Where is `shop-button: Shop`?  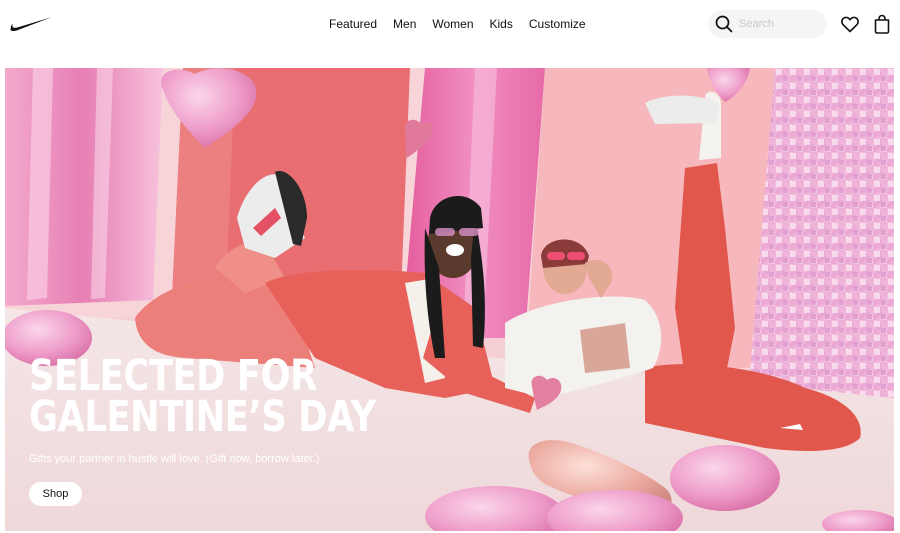
shop-button: Shop is located at coordinates (55, 494).